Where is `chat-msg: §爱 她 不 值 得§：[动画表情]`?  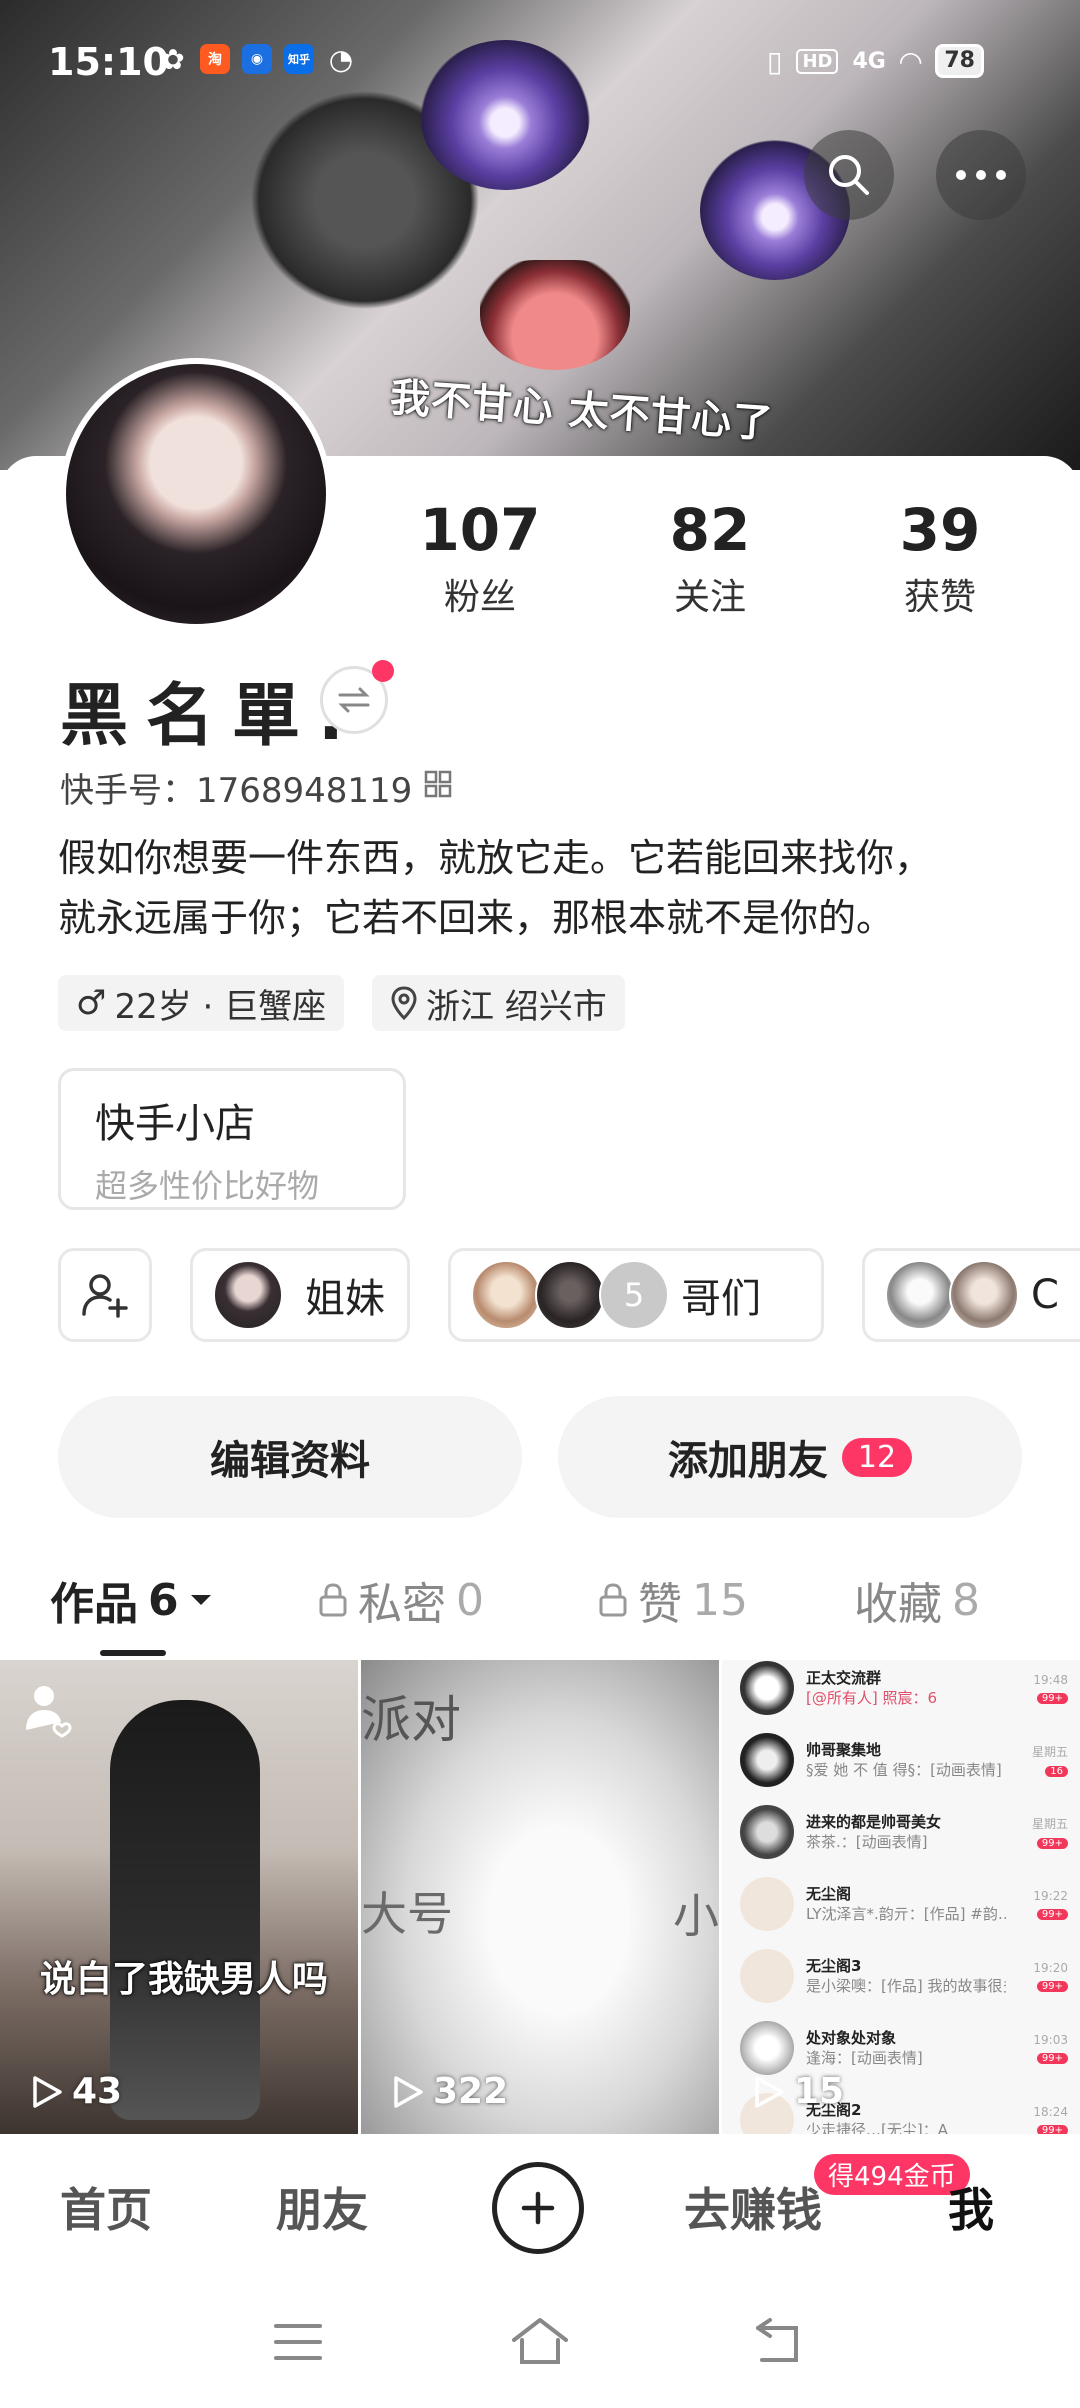 chat-msg: §爱 她 不 值 得§：[动画表情] is located at coordinates (904, 1770).